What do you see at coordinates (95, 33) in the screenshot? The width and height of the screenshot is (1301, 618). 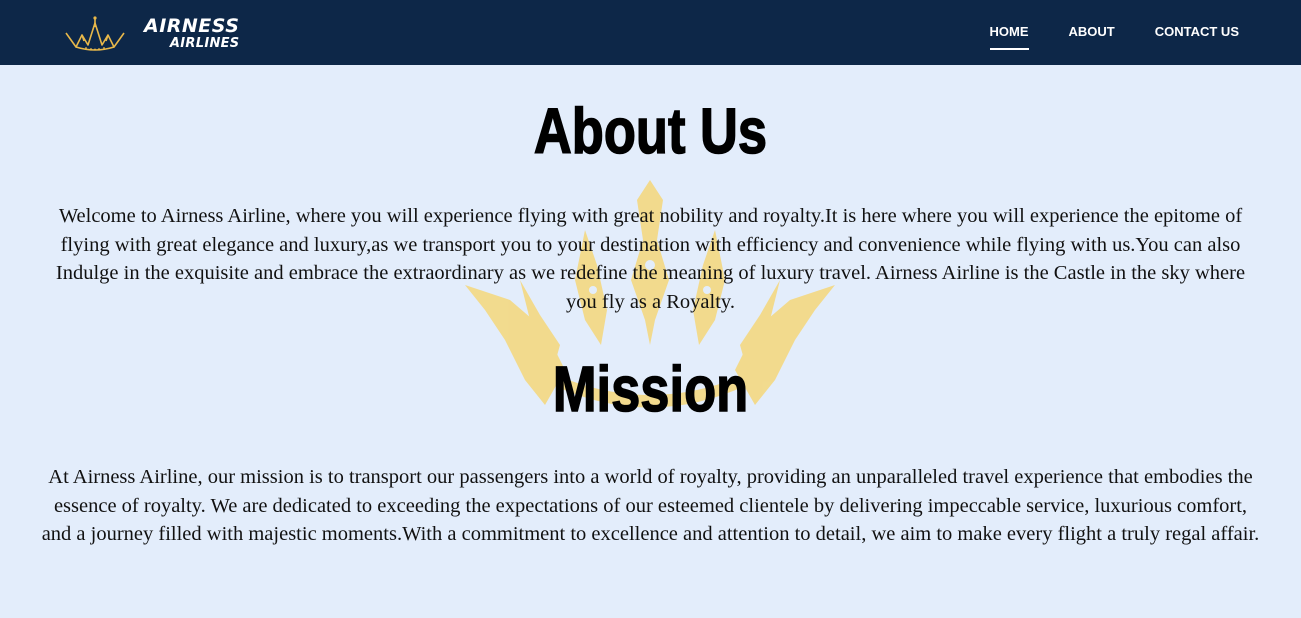 I see `crown-icon` at bounding box center [95, 33].